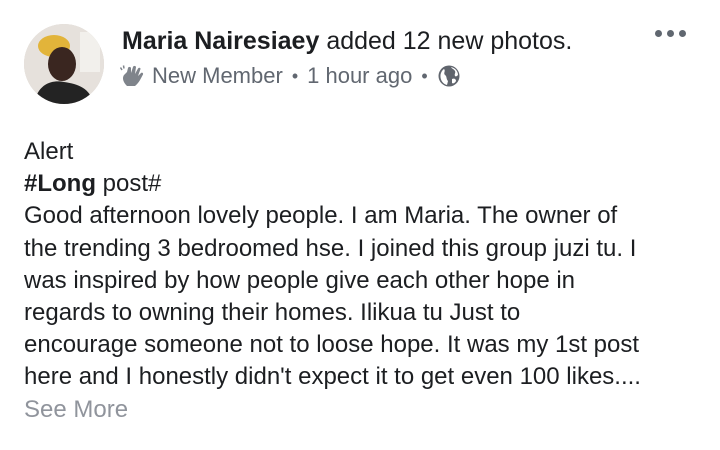 The image size is (720, 450). What do you see at coordinates (220, 41) in the screenshot?
I see `author-name: Maria Nairesiaey` at bounding box center [220, 41].